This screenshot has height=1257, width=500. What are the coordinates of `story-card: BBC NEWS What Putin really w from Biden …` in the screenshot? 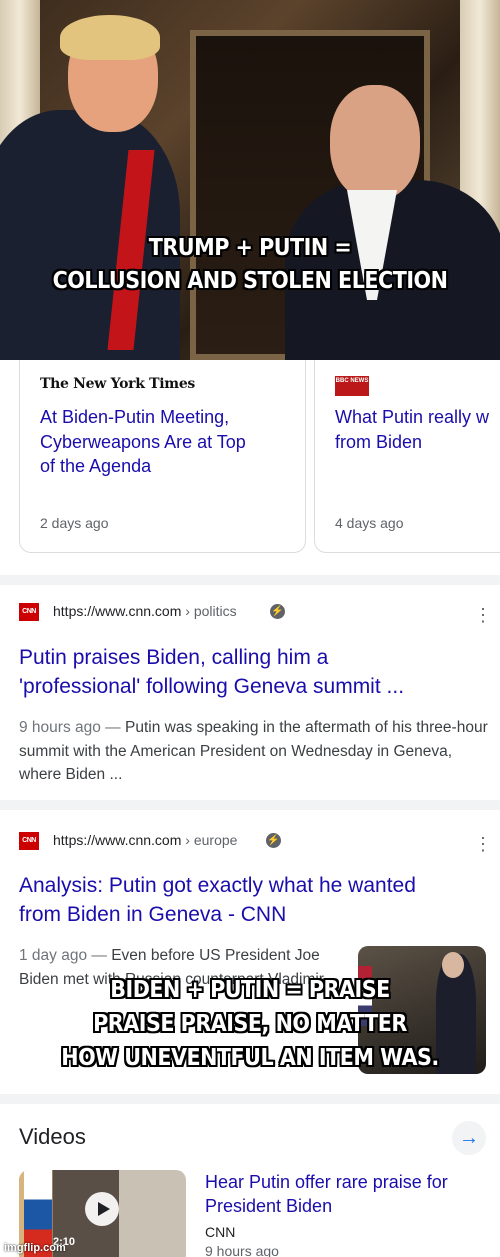 It's located at (407, 456).